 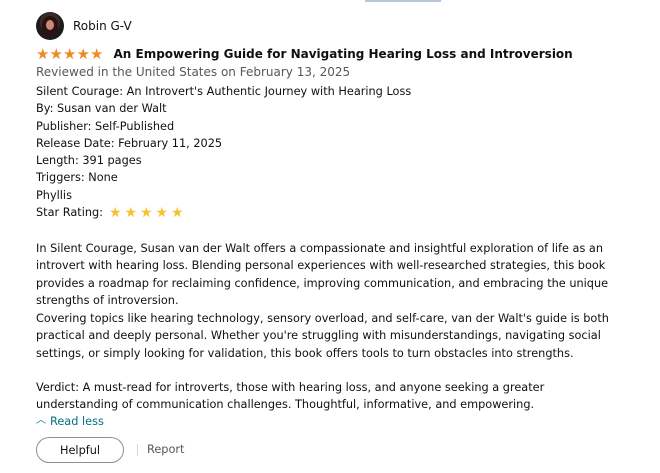 I want to click on book-length: Length: 391 pages, so click(x=89, y=161).